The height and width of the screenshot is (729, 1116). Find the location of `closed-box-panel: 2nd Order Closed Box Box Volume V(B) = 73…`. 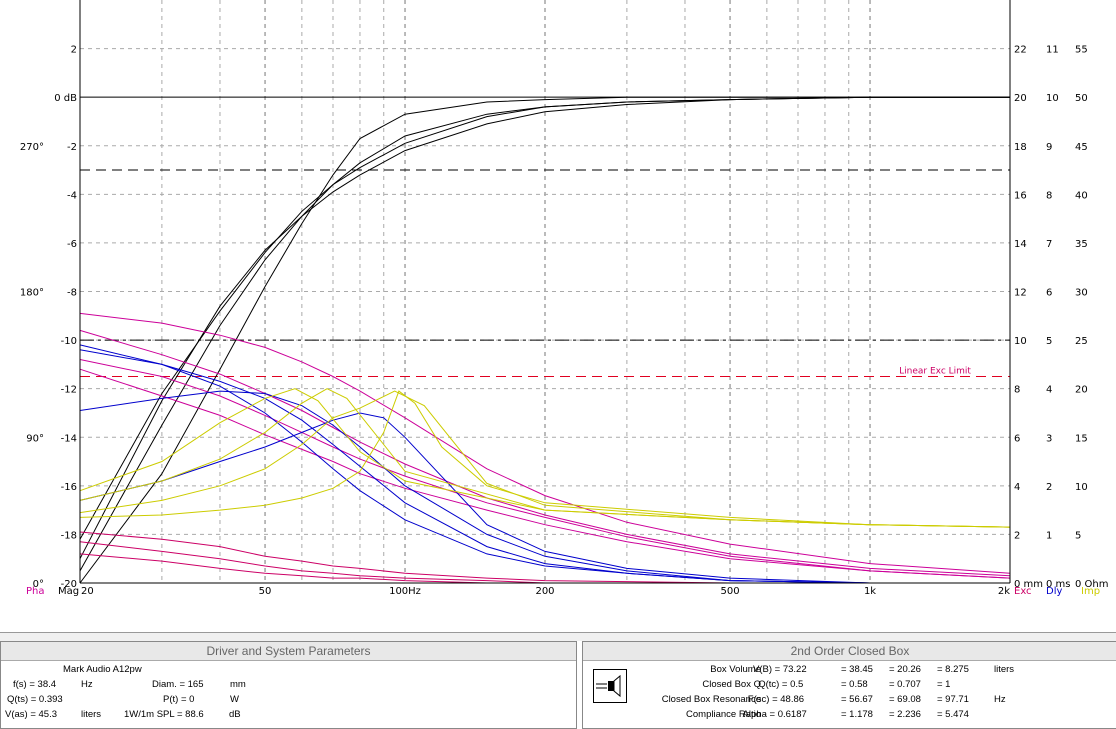

closed-box-panel: 2nd Order Closed Box Box Volume V(B) = 73… is located at coordinates (849, 685).